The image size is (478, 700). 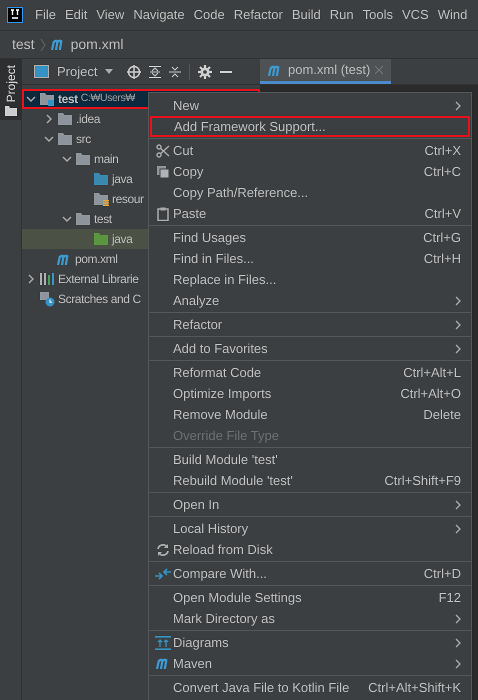 What do you see at coordinates (310, 324) in the screenshot?
I see `menu-entry: Refactor` at bounding box center [310, 324].